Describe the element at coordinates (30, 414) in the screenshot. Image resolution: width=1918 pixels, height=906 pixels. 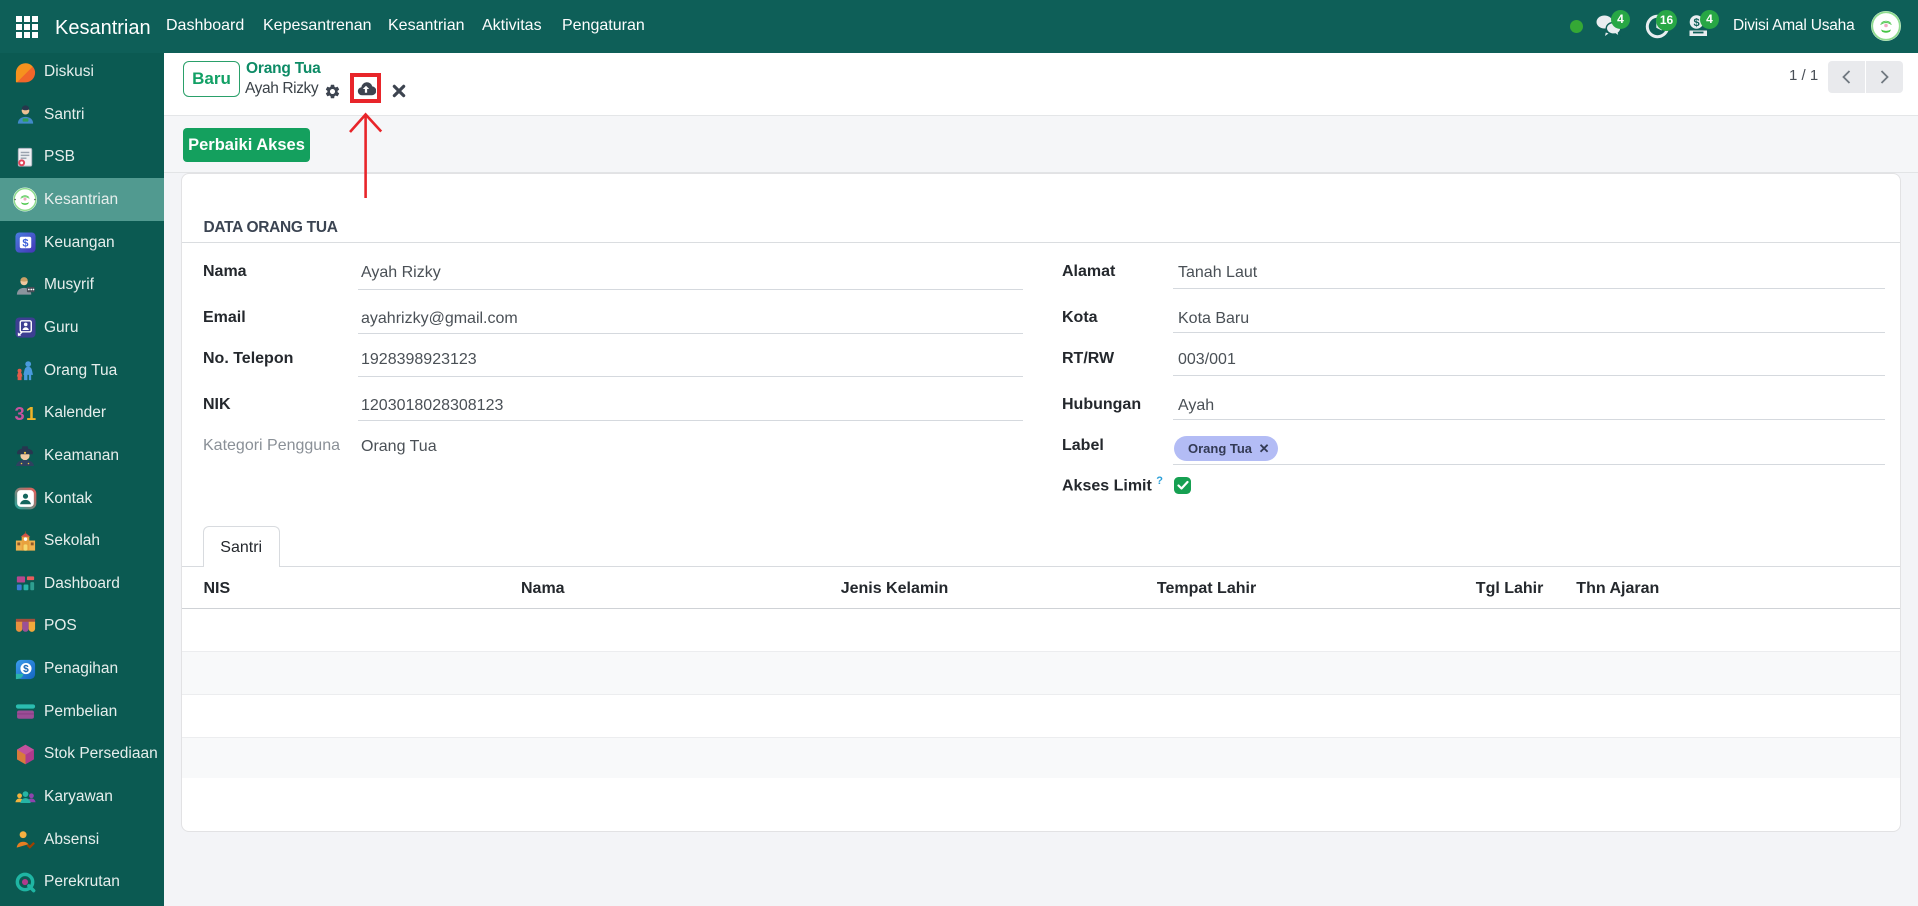
I see `svg-text: 1` at that location.